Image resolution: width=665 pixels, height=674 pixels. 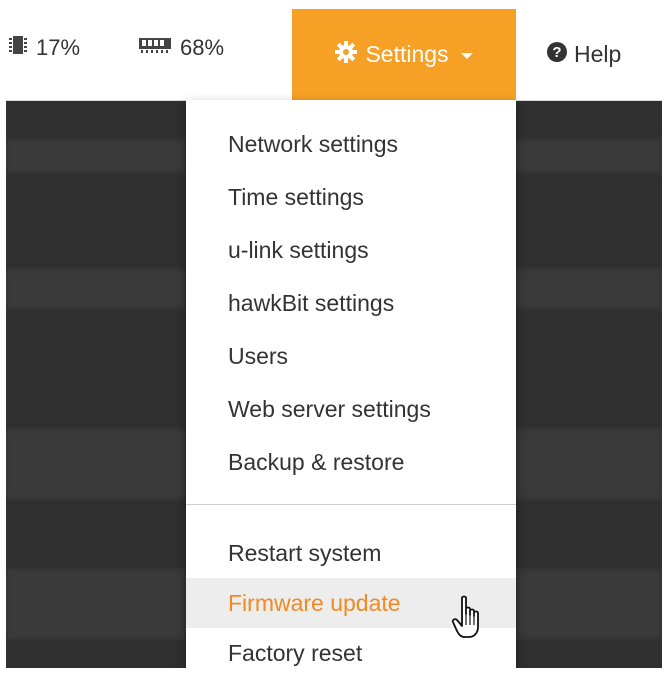 What do you see at coordinates (351, 409) in the screenshot?
I see `menu-item-web-server-settings: Web server settings` at bounding box center [351, 409].